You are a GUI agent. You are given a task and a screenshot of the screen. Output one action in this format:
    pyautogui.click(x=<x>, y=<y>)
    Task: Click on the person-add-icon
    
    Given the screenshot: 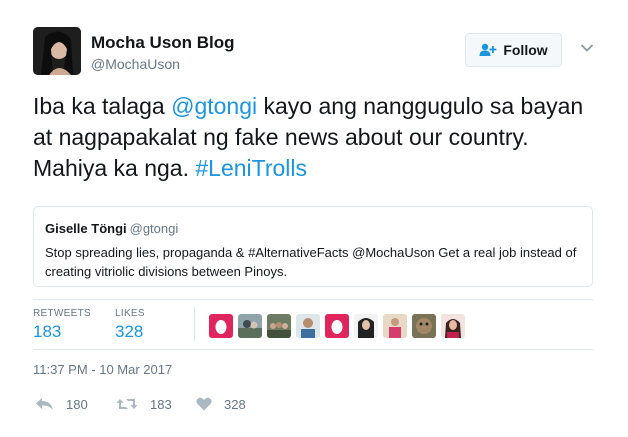 What is the action you would take?
    pyautogui.click(x=488, y=49)
    